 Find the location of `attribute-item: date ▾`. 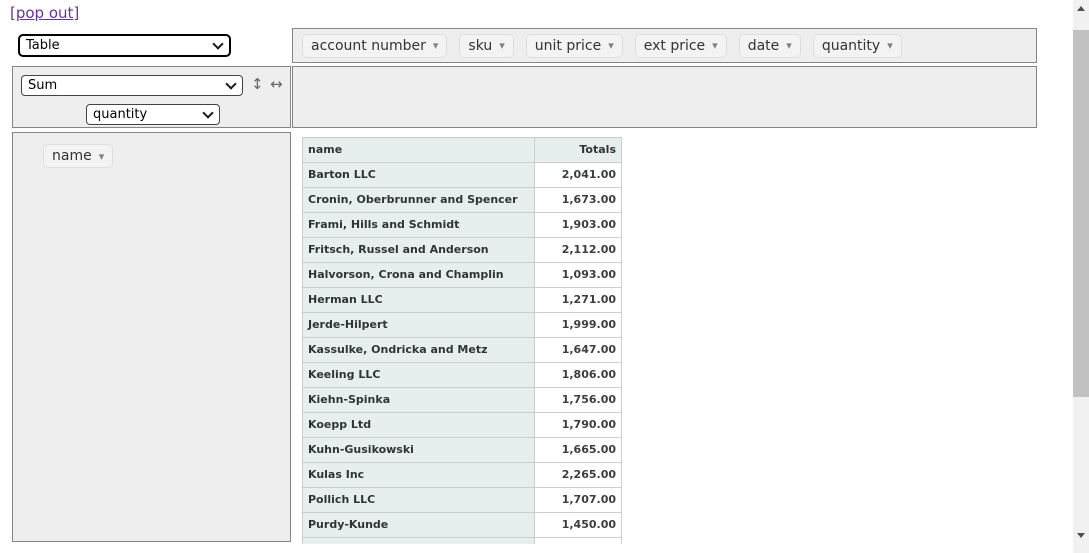

attribute-item: date ▾ is located at coordinates (769, 45).